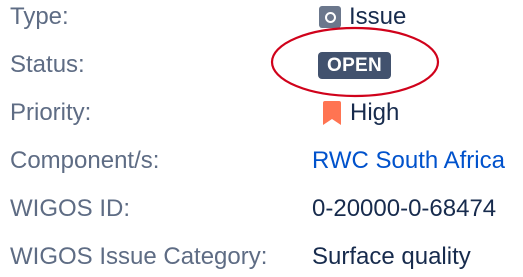 This screenshot has width=523, height=277. I want to click on field-value-type: Issue, so click(359, 18).